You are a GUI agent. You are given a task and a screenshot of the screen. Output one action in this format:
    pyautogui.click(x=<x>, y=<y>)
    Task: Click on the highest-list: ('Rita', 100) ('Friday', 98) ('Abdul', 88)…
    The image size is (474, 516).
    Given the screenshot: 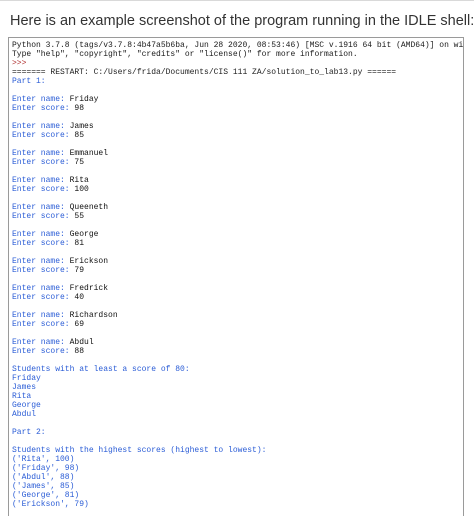 What is the action you would take?
    pyautogui.click(x=237, y=482)
    